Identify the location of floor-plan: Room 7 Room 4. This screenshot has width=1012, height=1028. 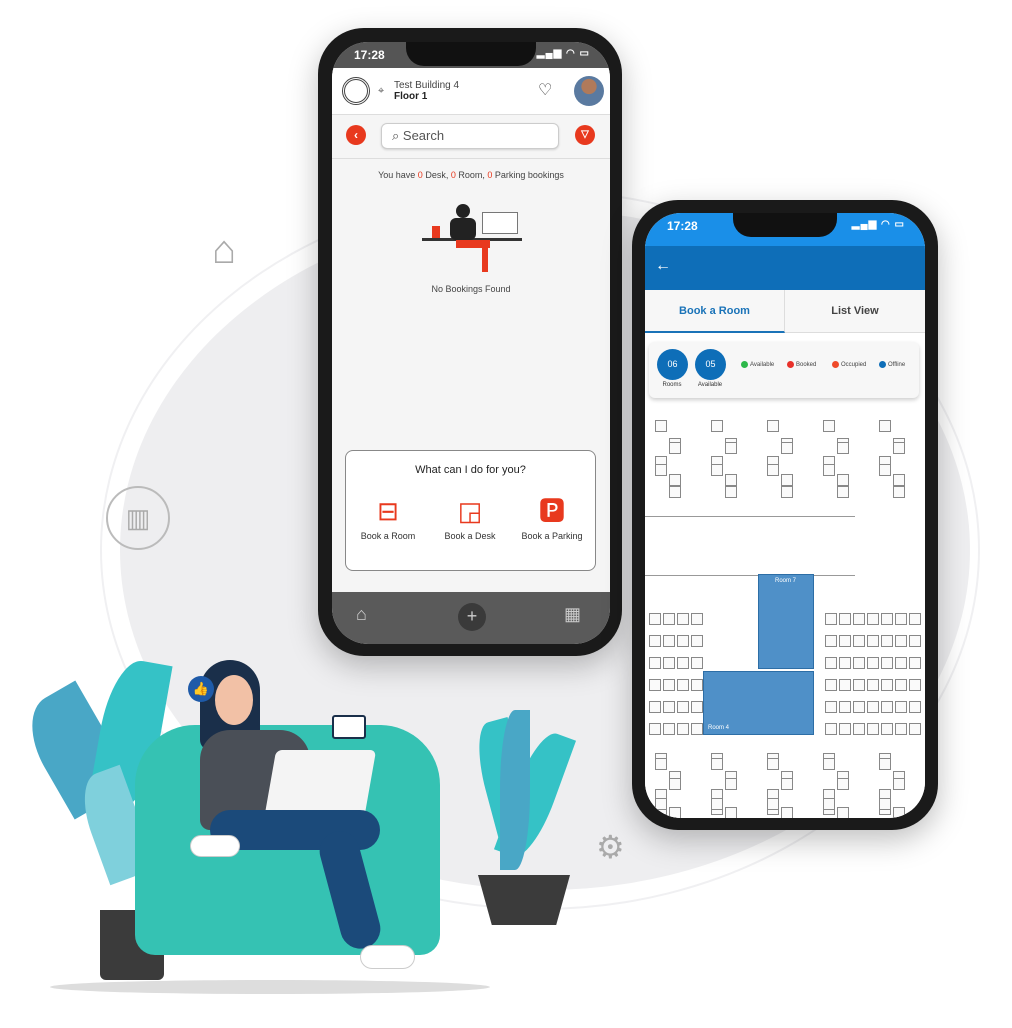
(785, 613).